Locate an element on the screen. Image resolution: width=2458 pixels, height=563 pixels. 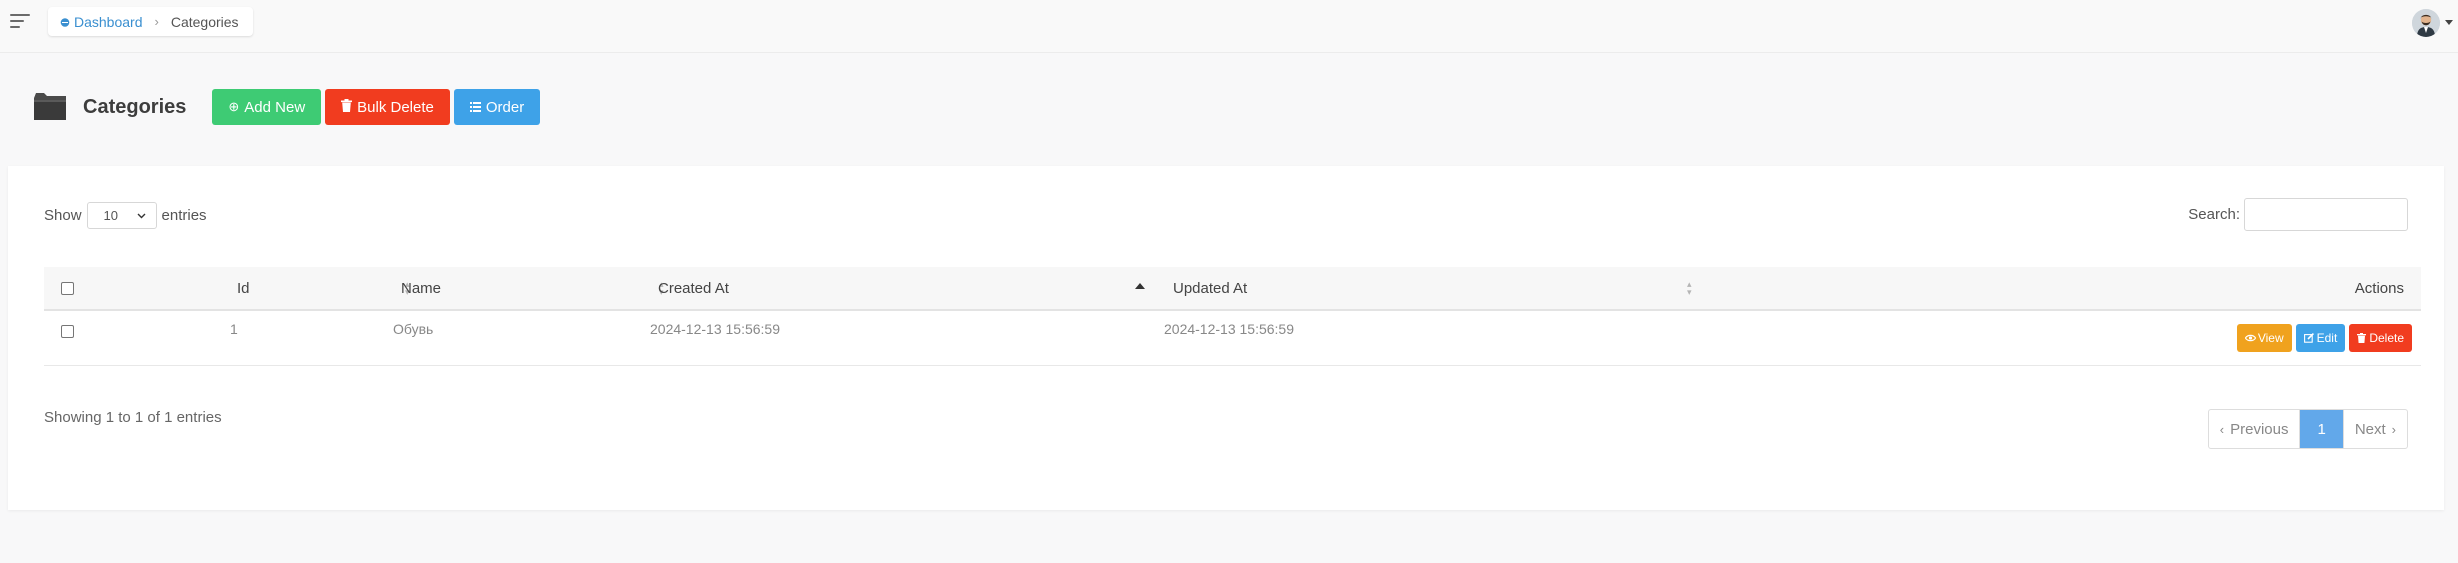
add-new-button: ⊕ Add New is located at coordinates (267, 107).